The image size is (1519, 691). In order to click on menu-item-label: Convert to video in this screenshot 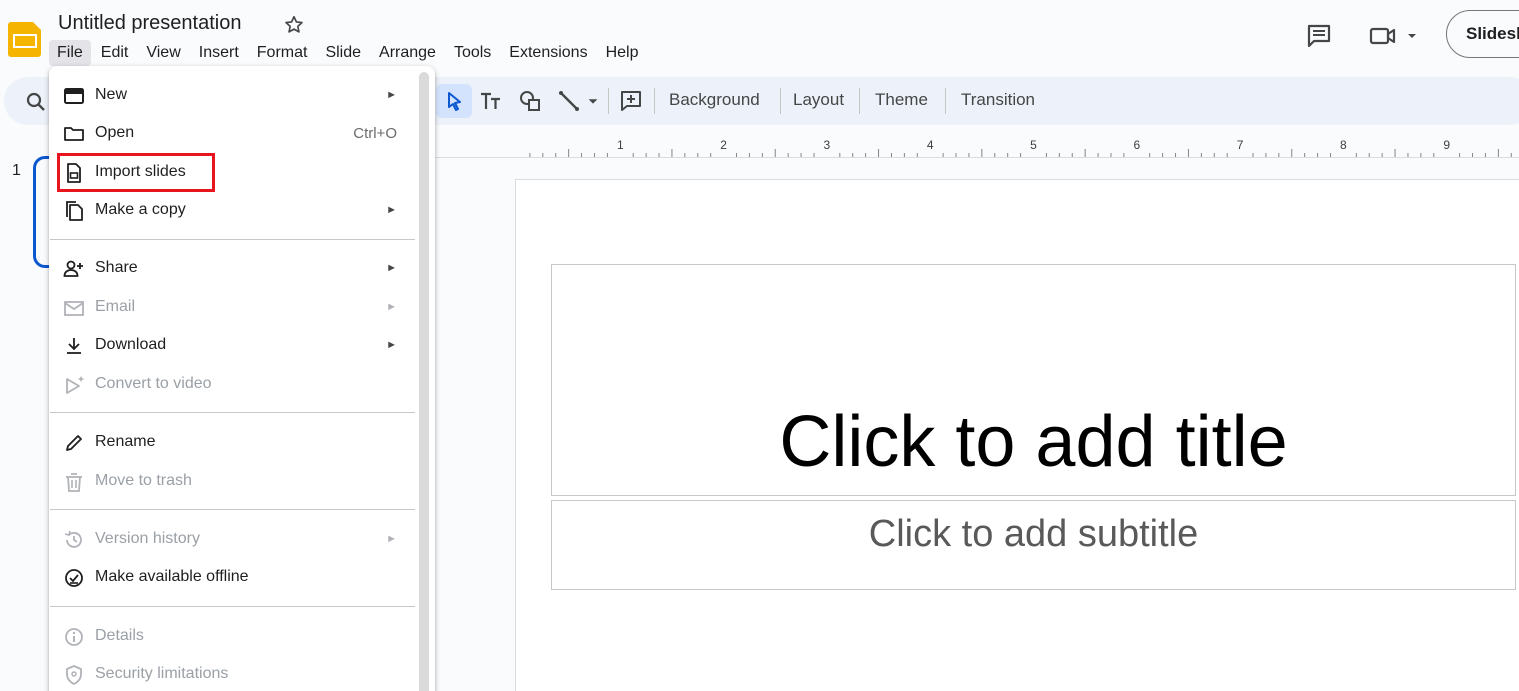, I will do `click(153, 383)`.